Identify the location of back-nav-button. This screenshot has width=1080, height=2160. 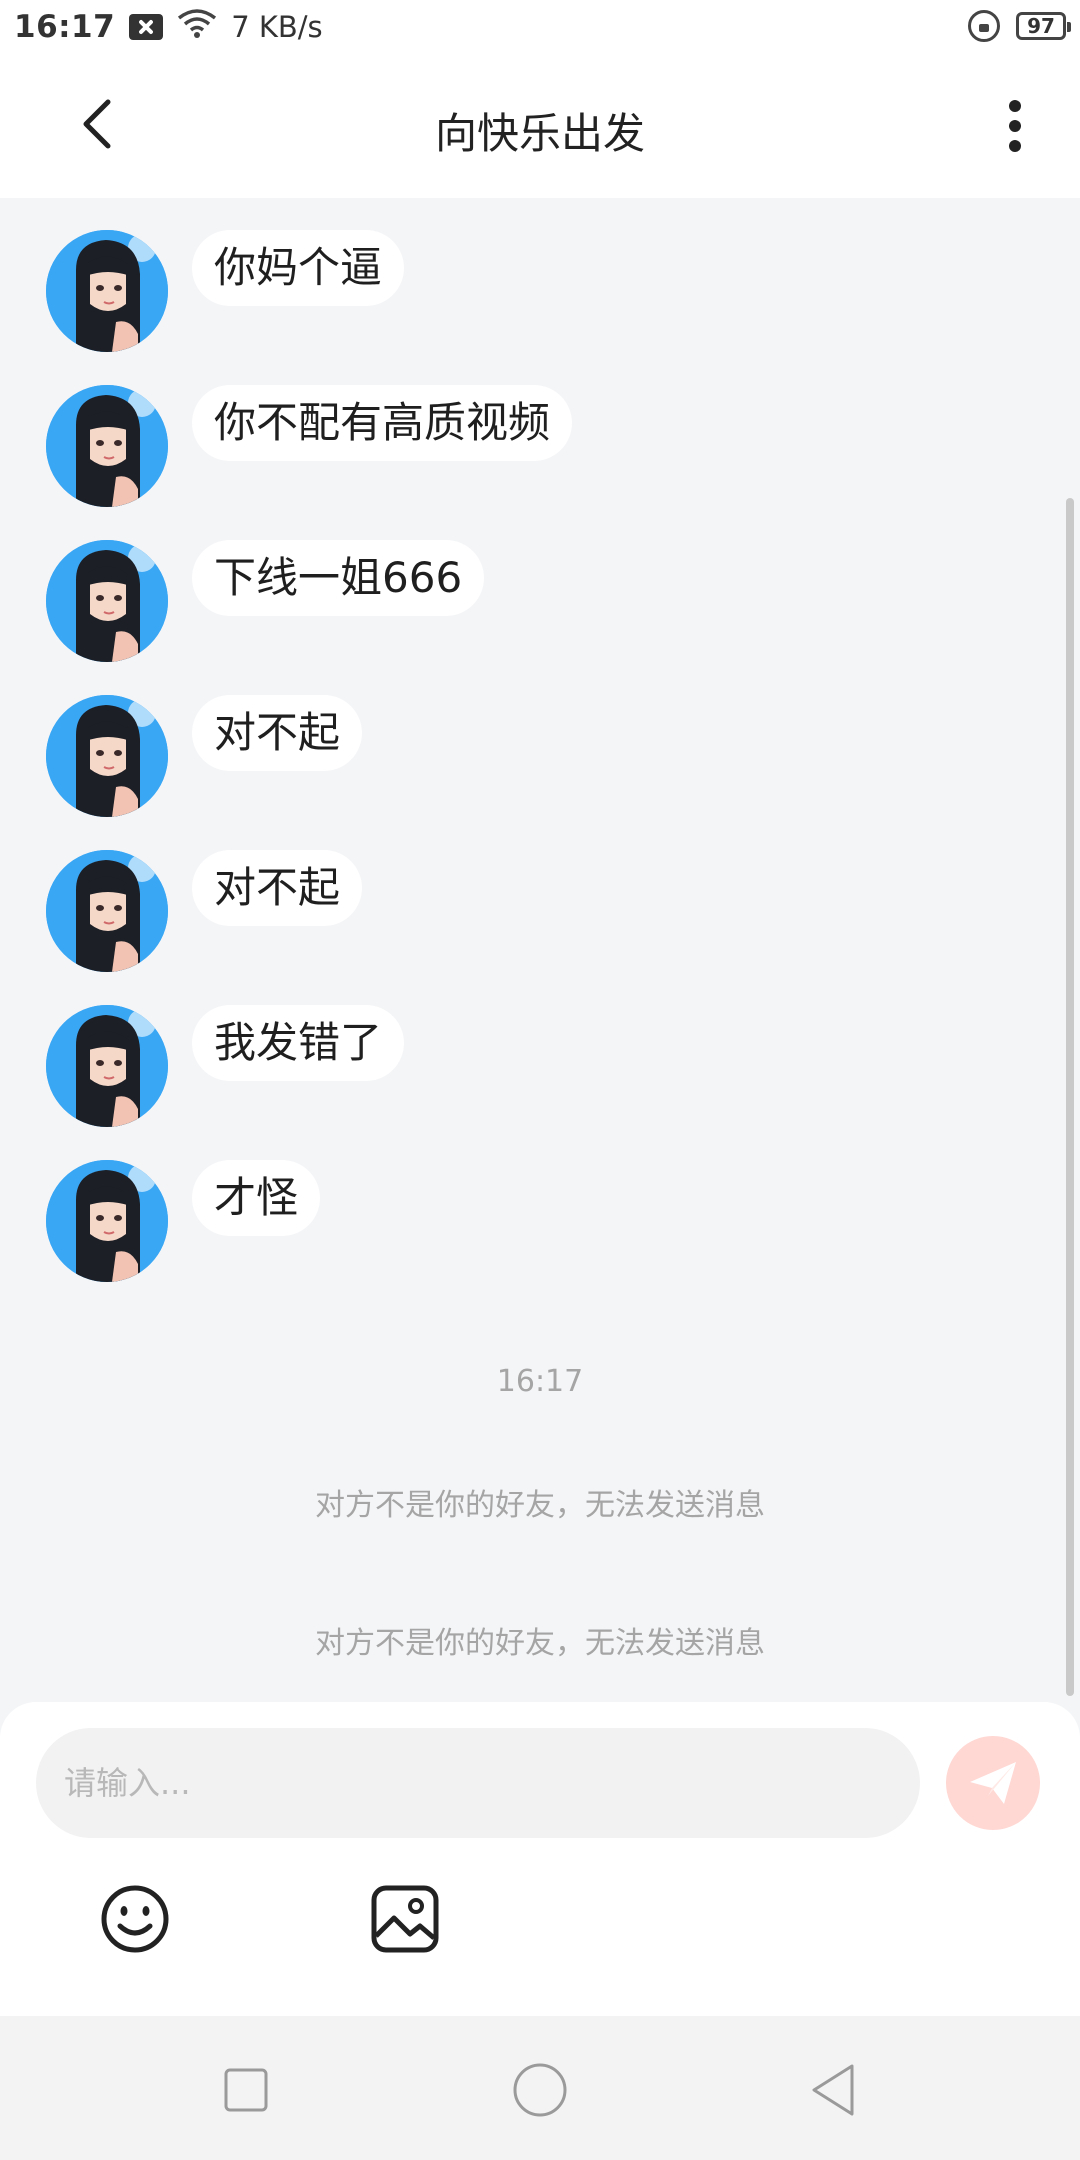
(834, 2090).